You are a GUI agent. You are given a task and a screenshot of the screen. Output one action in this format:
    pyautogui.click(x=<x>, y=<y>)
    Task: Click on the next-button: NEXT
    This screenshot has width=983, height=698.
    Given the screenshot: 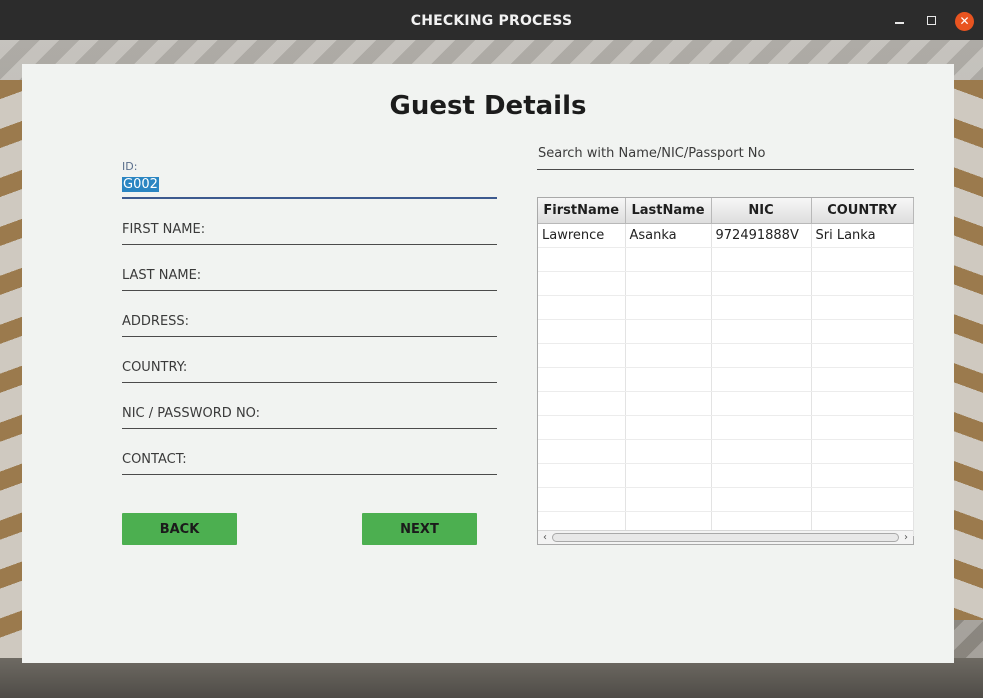 What is the action you would take?
    pyautogui.click(x=419, y=529)
    